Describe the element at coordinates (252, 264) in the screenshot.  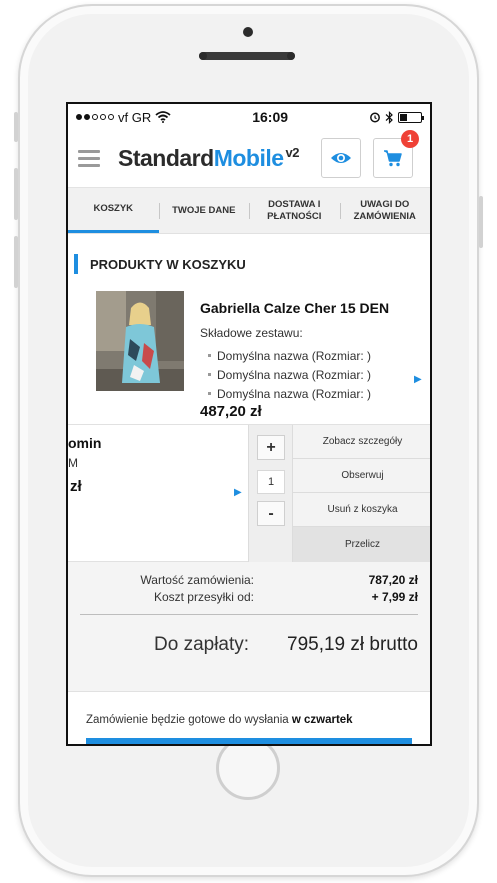
I see `section-title: PRODUKTY W KOSZYKU` at that location.